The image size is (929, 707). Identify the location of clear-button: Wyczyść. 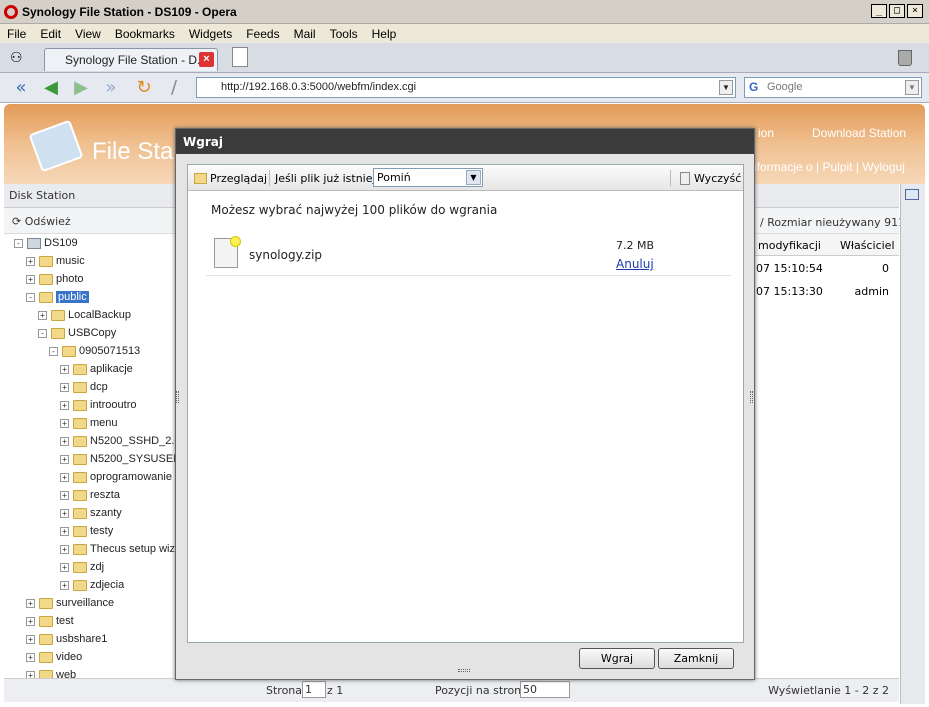
(710, 178).